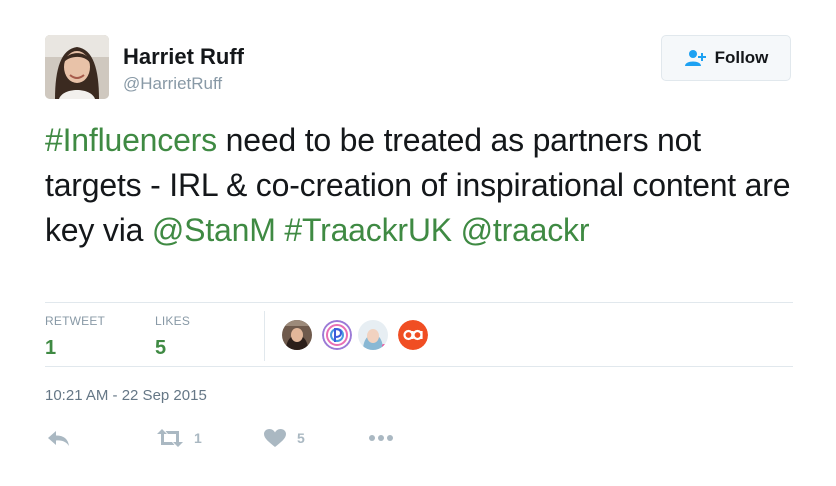 Image resolution: width=836 pixels, height=486 pixels. What do you see at coordinates (413, 335) in the screenshot?
I see `aa-logo` at bounding box center [413, 335].